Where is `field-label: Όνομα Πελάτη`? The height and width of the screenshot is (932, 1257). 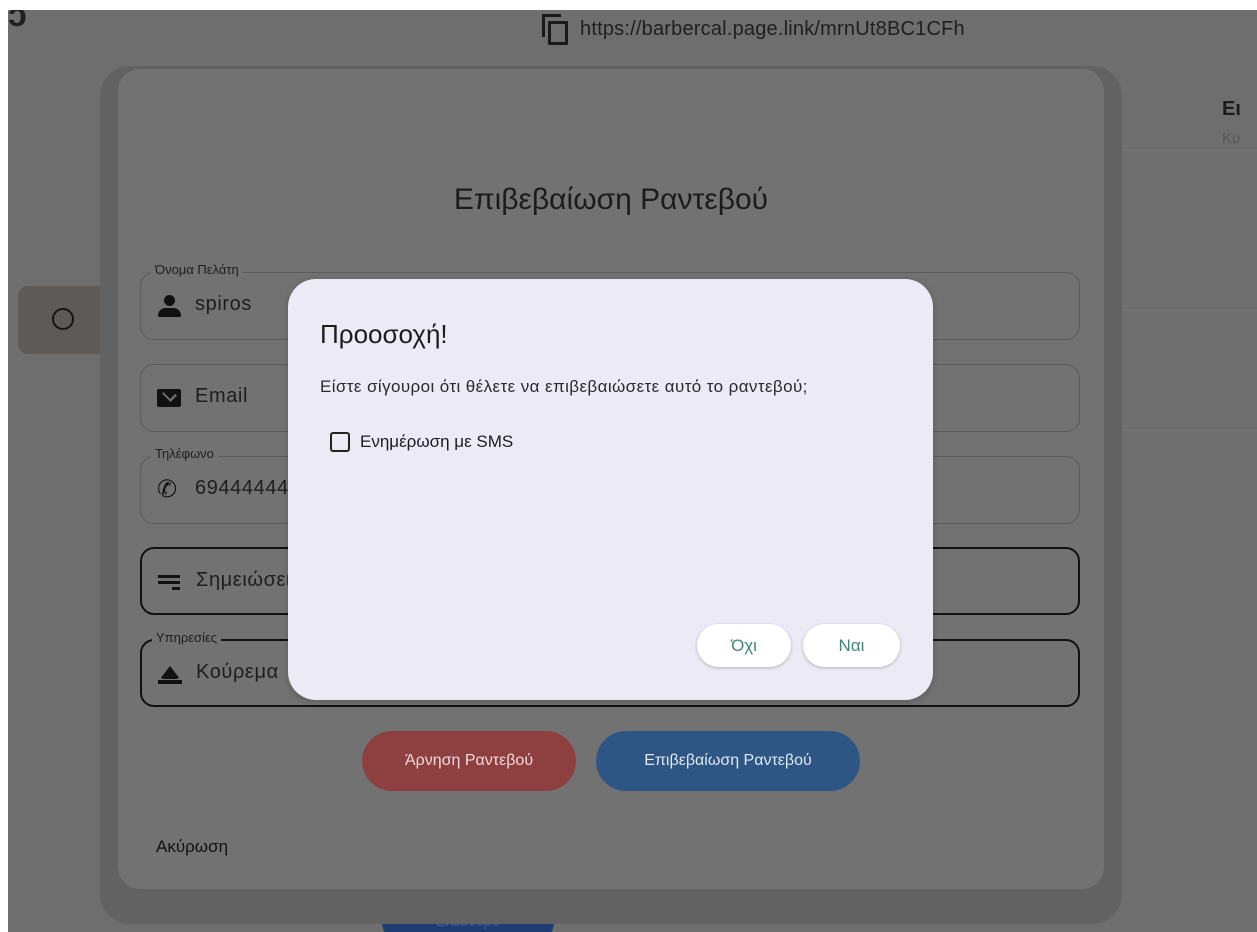
field-label: Όνομα Πελάτη is located at coordinates (197, 269).